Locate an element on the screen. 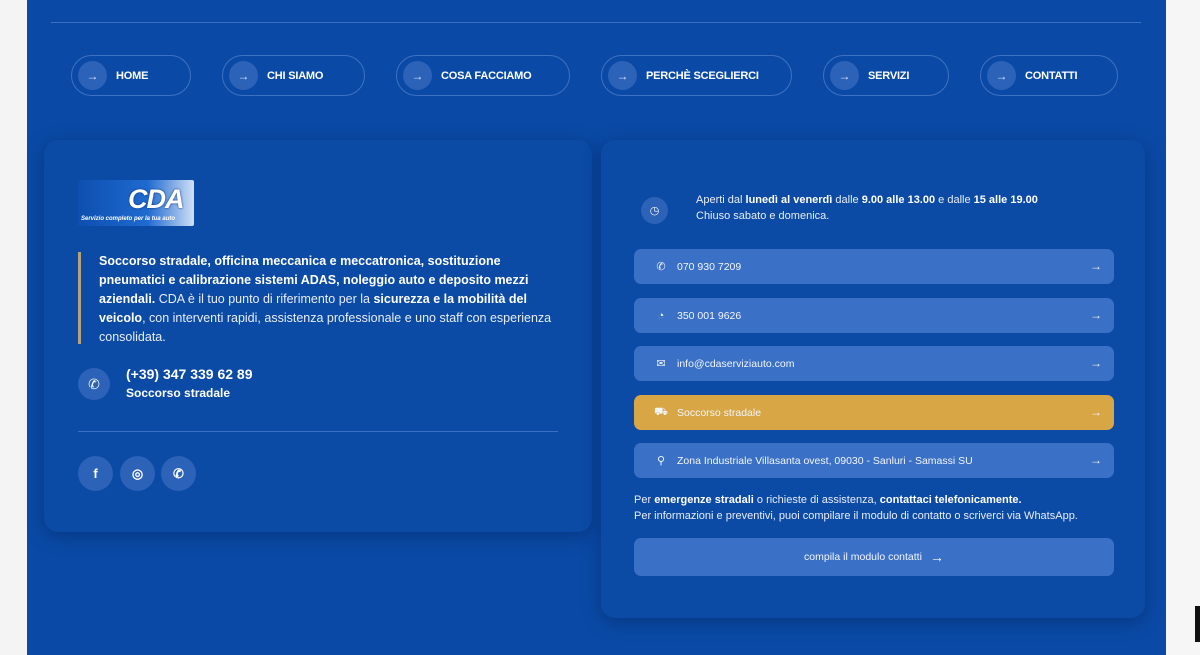  contact-form-button: compila il modulo contatti → is located at coordinates (874, 557).